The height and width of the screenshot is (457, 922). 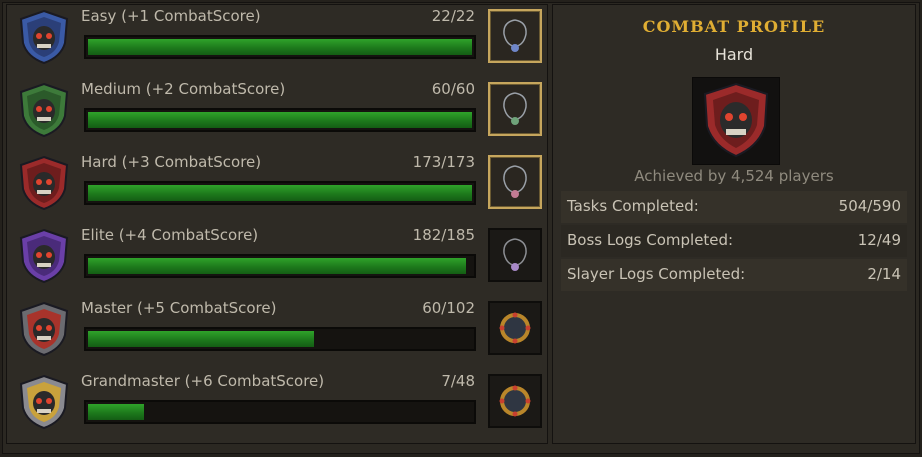 I want to click on medium-tier-badge-icon, so click(x=44, y=110).